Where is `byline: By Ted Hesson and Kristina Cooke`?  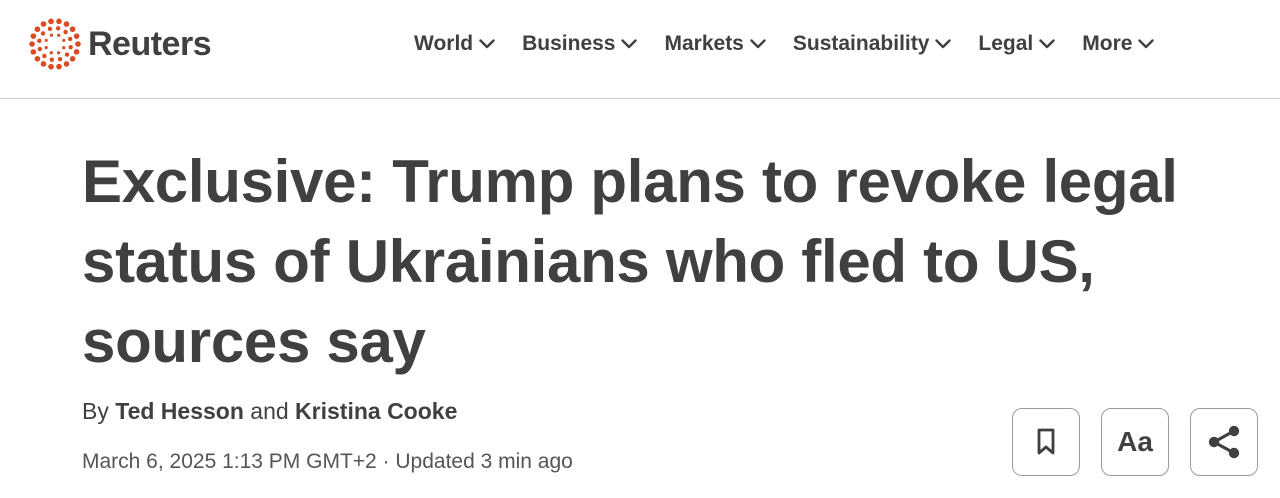 byline: By Ted Hesson and Kristina Cooke is located at coordinates (269, 411).